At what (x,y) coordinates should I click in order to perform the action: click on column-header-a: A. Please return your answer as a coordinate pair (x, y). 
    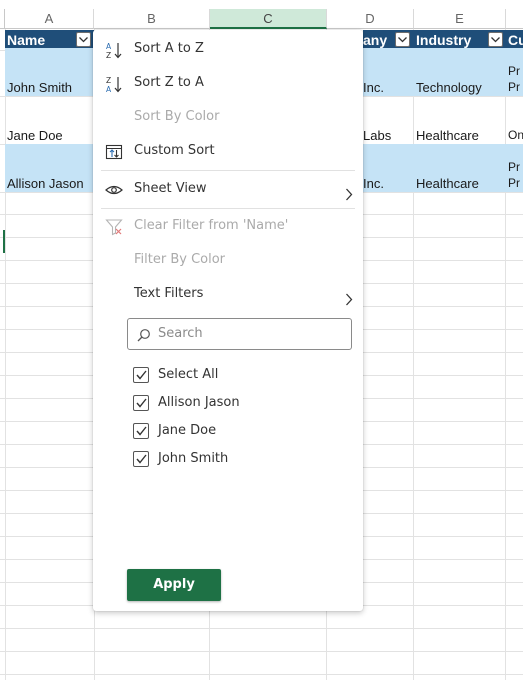
    Looking at the image, I should click on (49, 19).